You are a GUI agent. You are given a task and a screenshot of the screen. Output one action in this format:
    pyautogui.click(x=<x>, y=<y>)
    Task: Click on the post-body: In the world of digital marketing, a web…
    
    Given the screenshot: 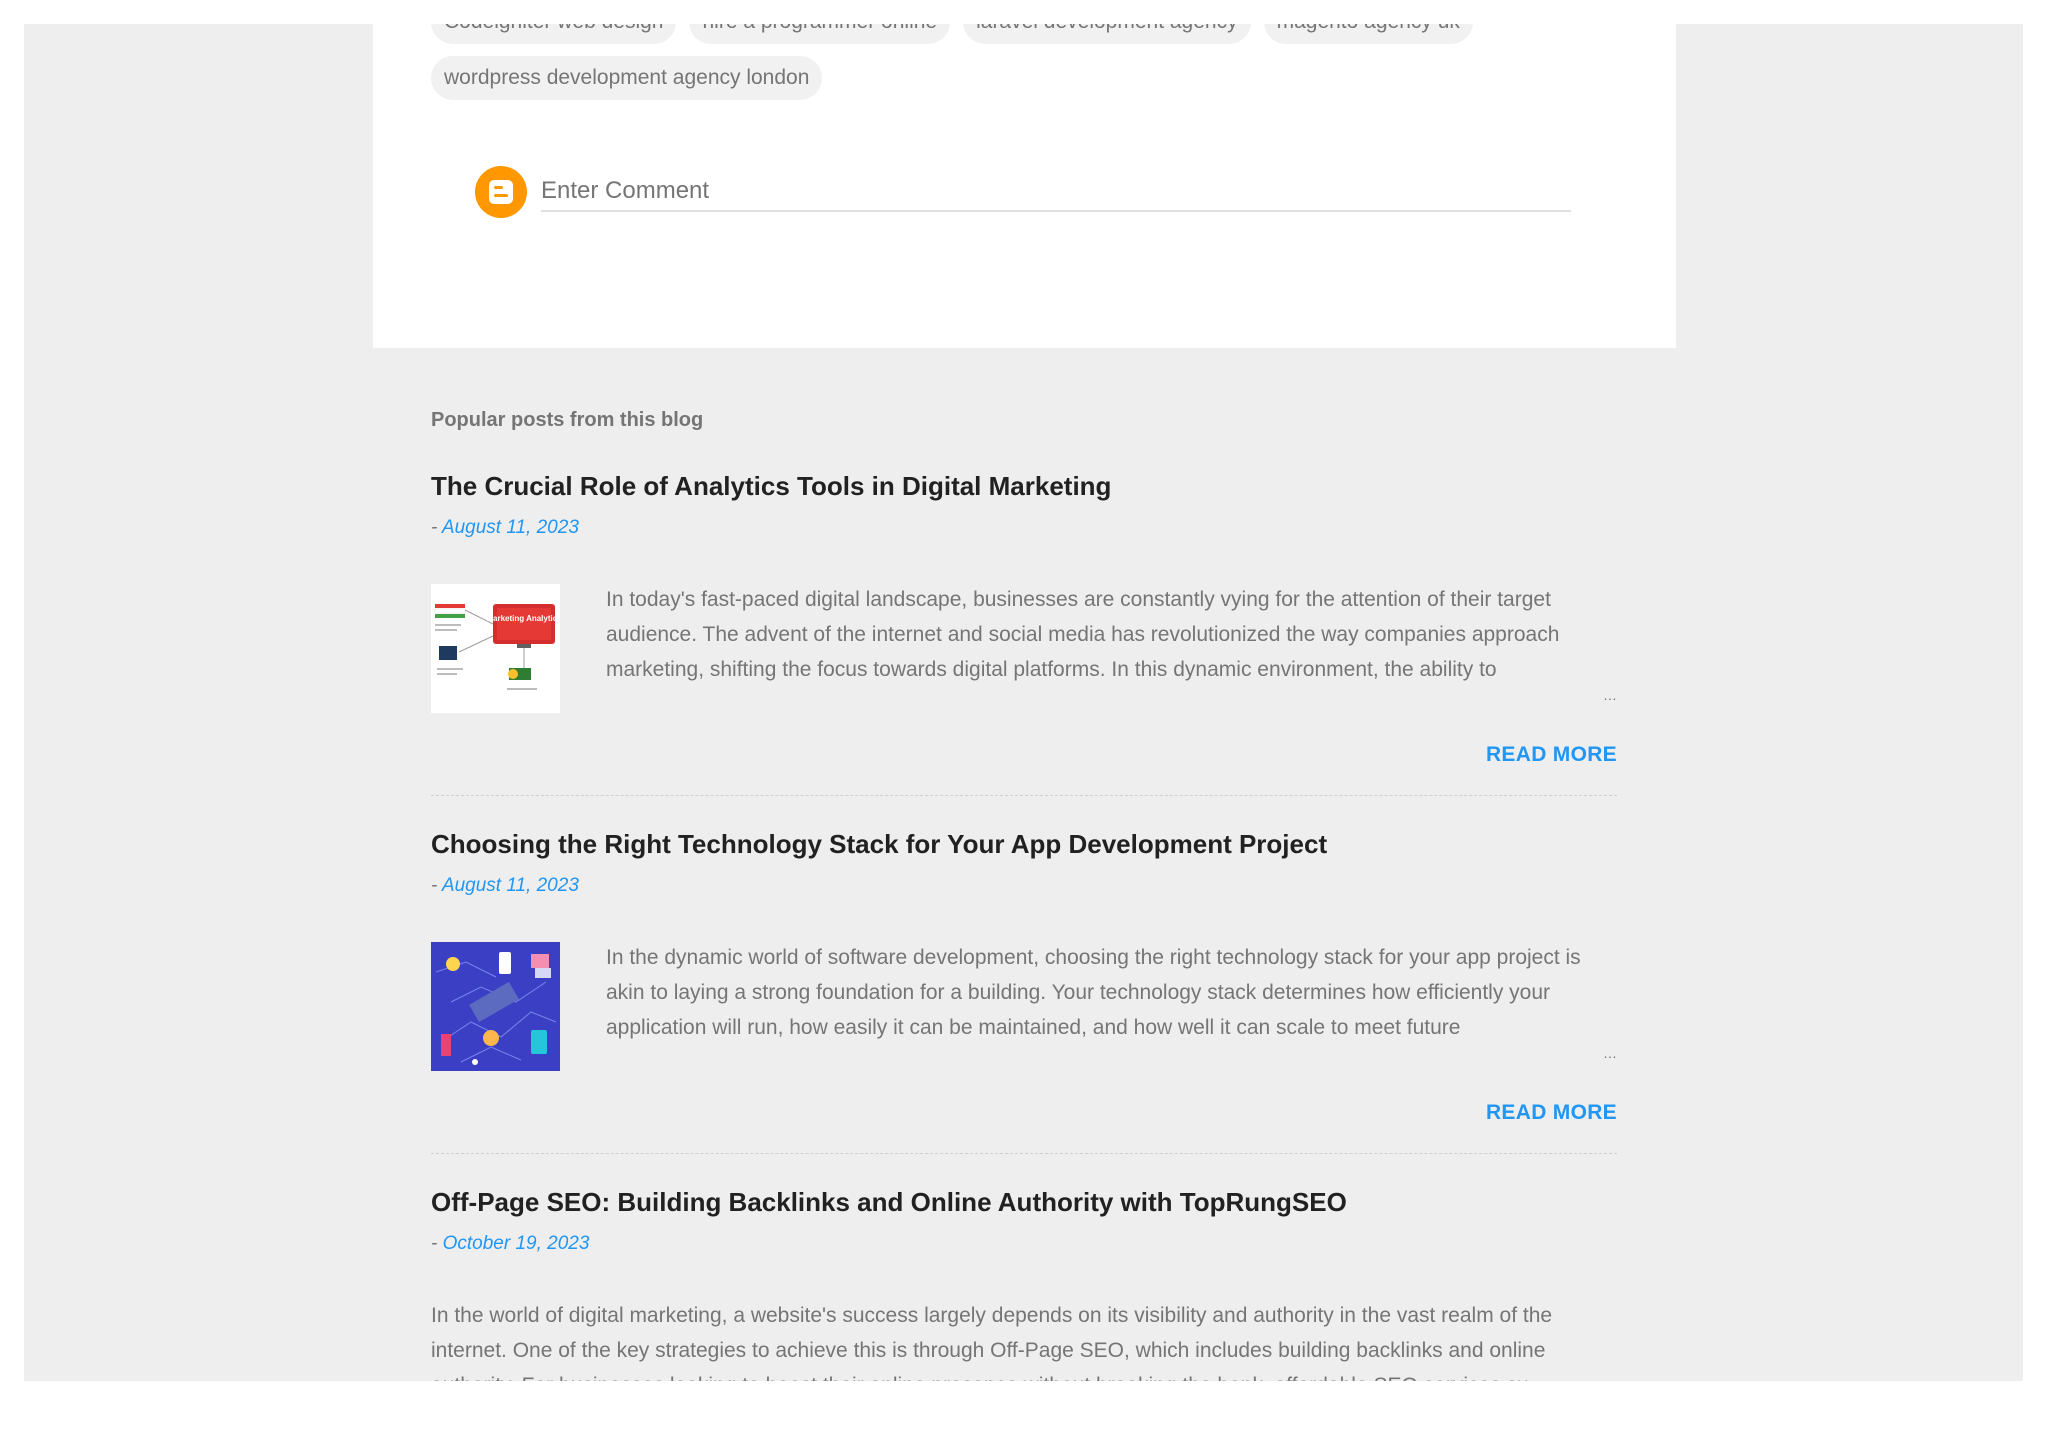 What is the action you would take?
    pyautogui.click(x=1024, y=1339)
    